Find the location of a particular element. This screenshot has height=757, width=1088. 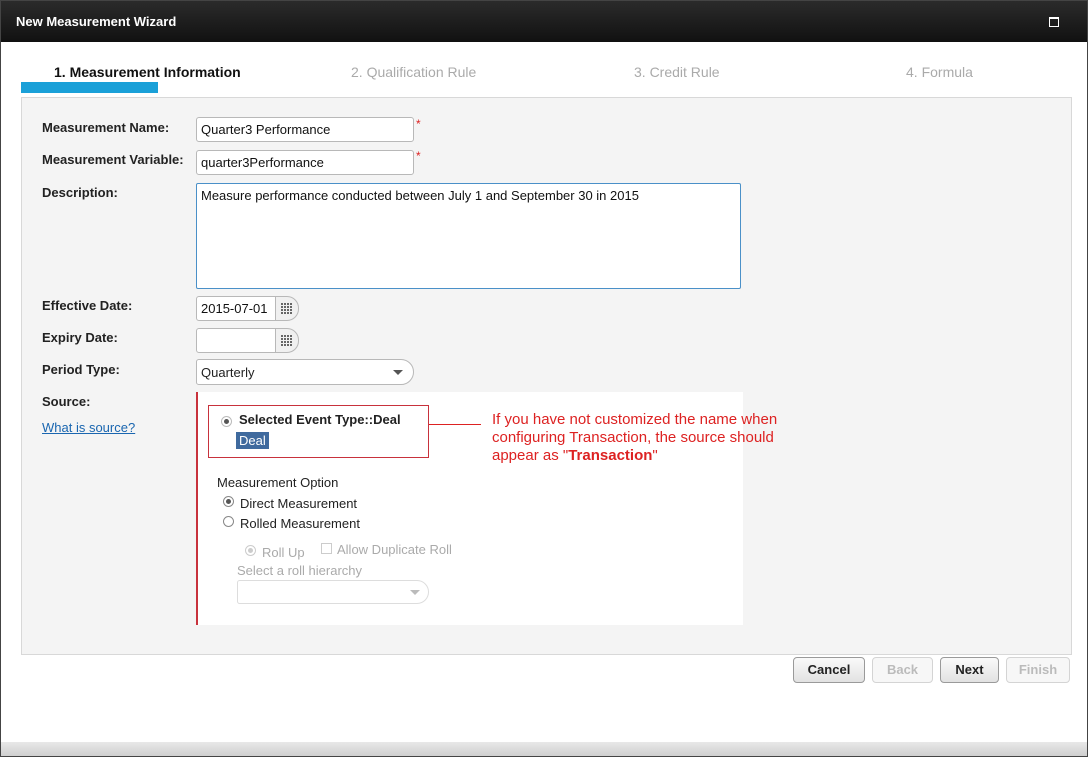

direct-measurement-label: Direct Measurement is located at coordinates (299, 503).